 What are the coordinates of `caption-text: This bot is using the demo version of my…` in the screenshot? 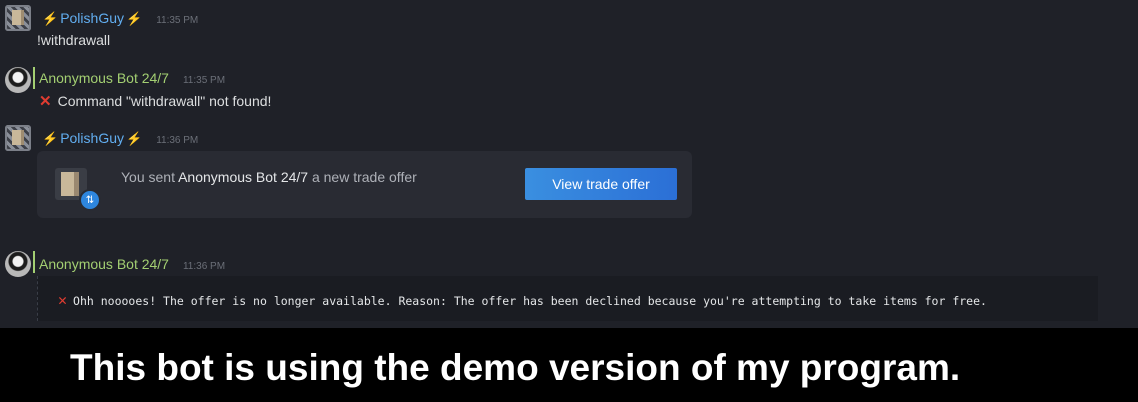 It's located at (515, 367).